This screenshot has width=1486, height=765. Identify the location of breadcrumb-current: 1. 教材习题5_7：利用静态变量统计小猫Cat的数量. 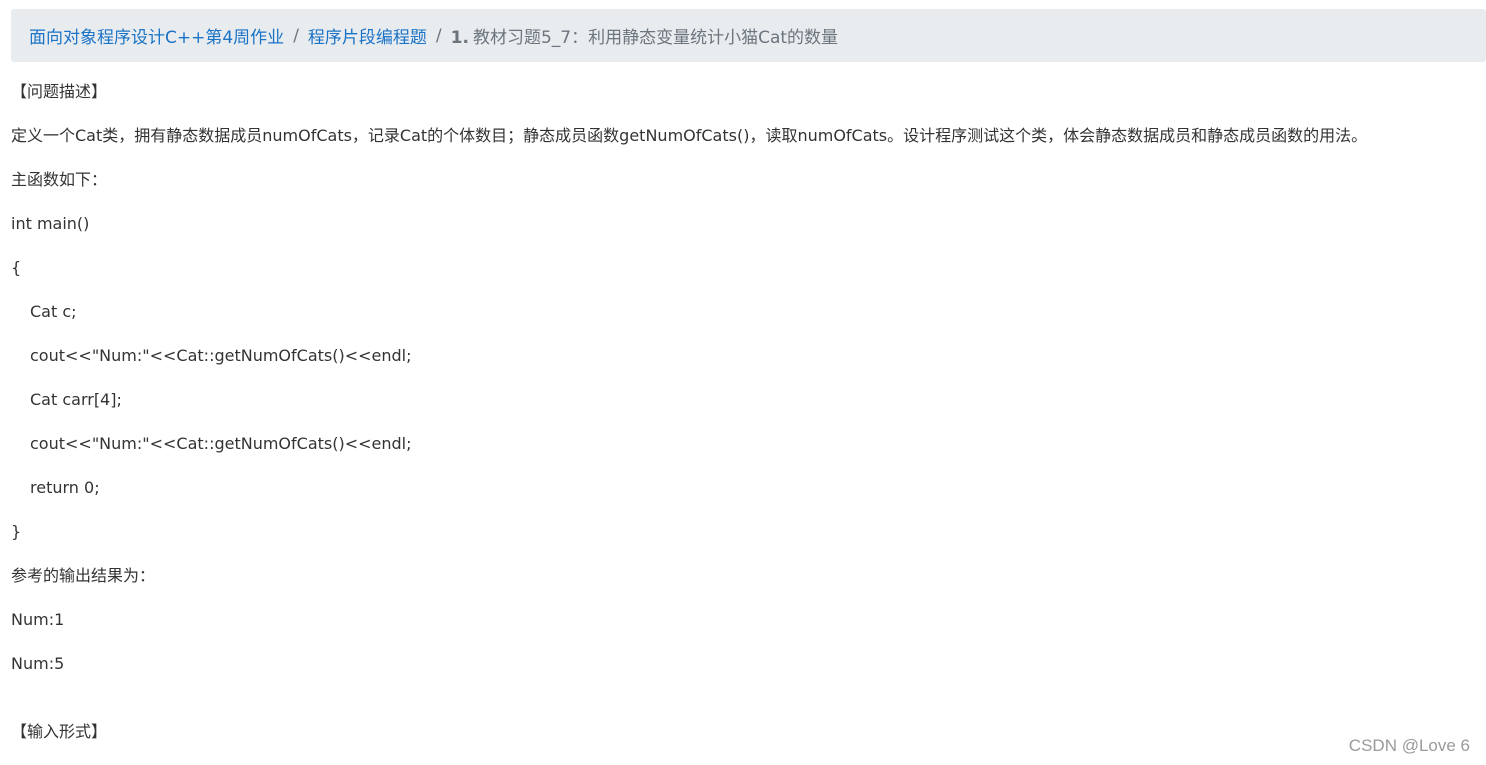
(644, 35).